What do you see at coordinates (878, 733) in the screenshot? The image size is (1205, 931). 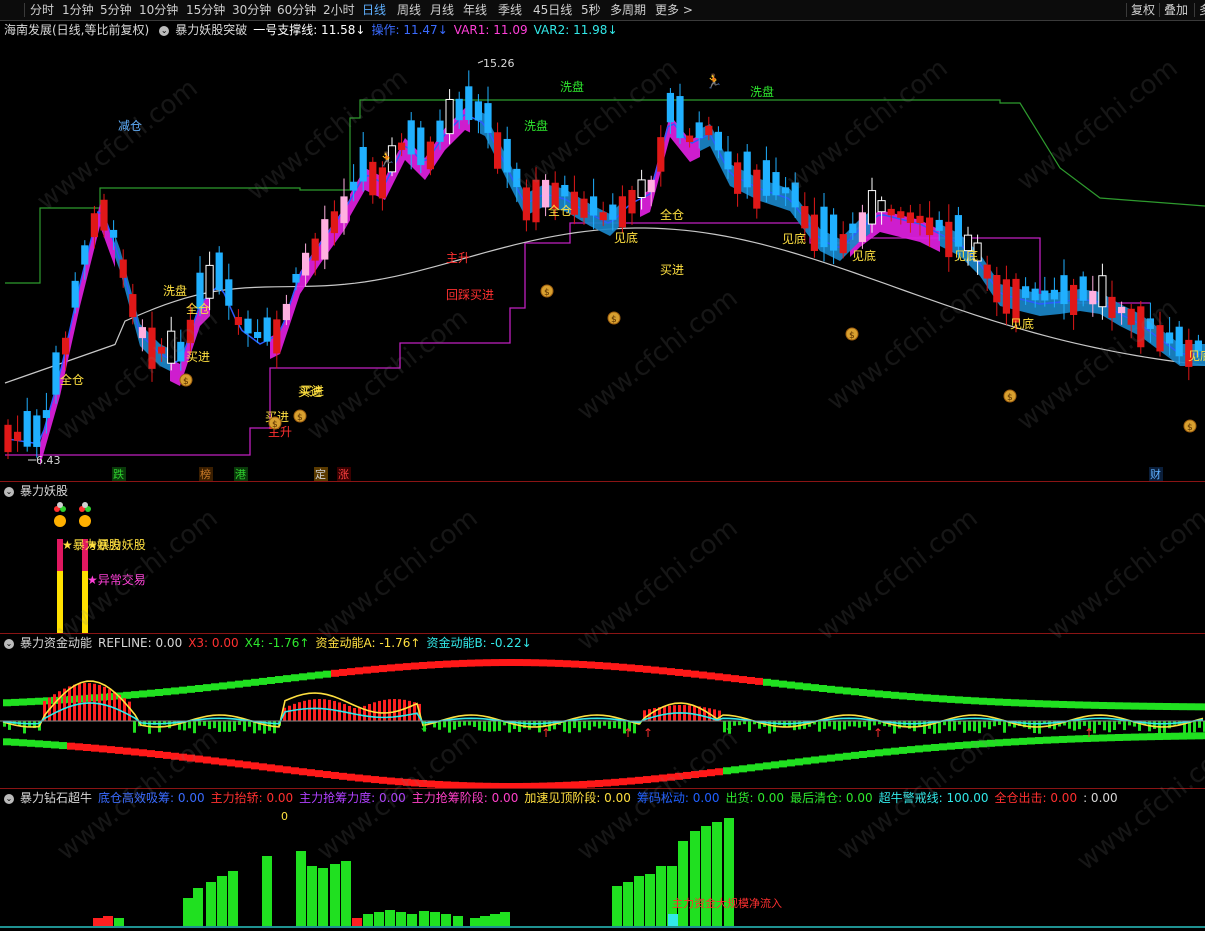 I see `up-arrow-icon: ↑` at bounding box center [878, 733].